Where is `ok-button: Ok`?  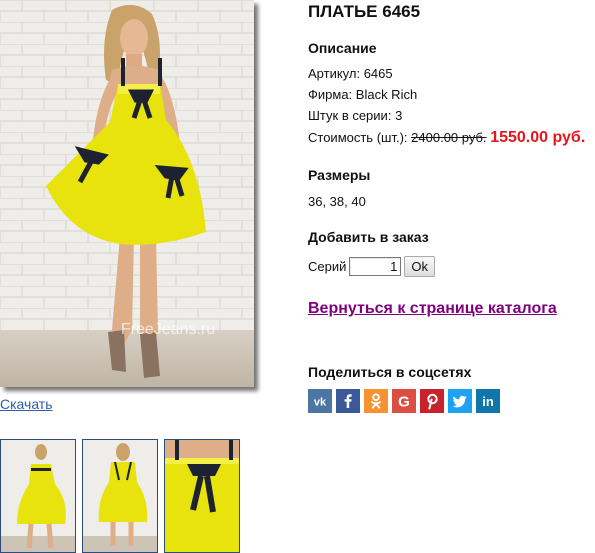
ok-button: Ok is located at coordinates (419, 266).